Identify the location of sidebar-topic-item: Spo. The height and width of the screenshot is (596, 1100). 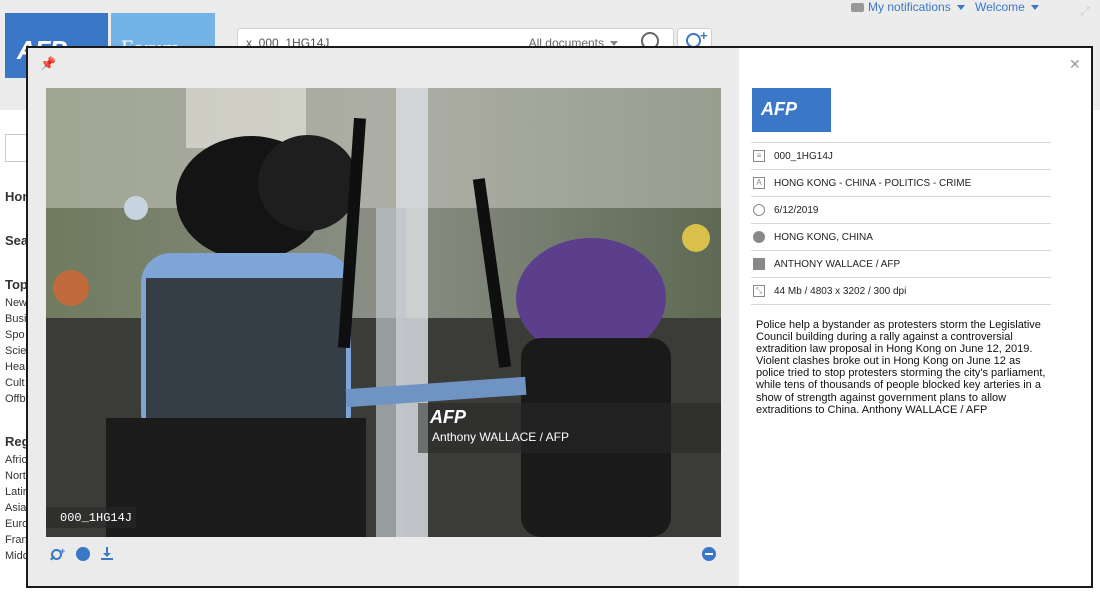
(15, 335).